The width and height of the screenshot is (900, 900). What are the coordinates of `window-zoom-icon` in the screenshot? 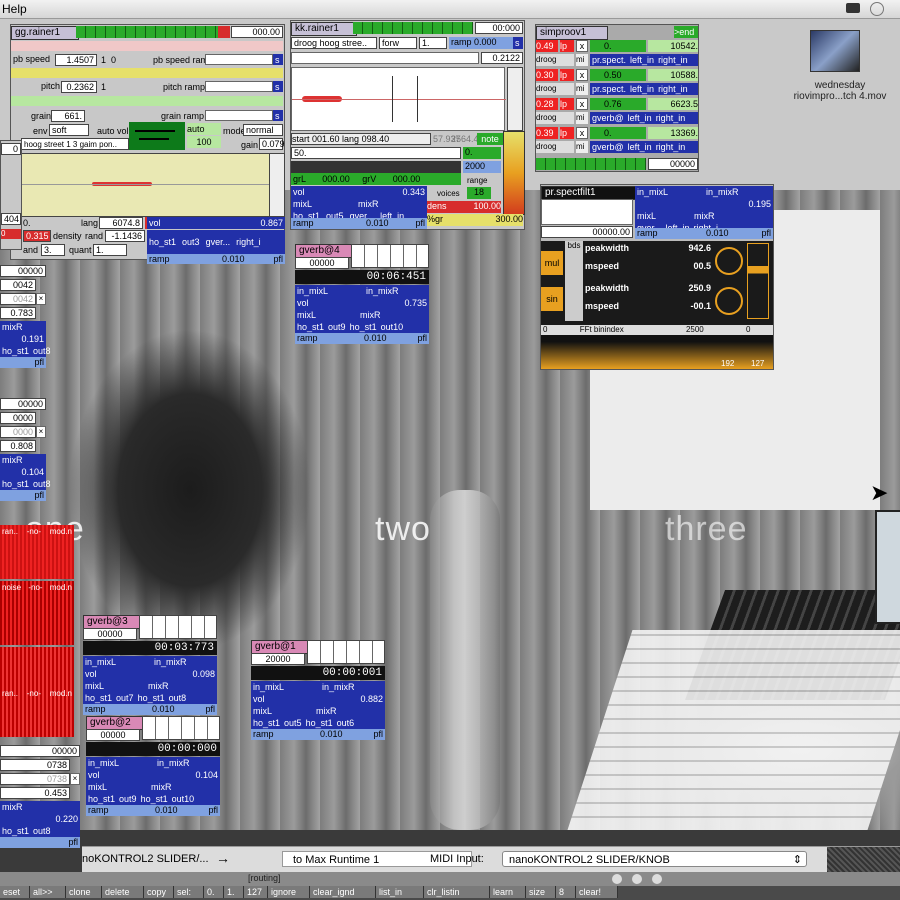 It's located at (657, 879).